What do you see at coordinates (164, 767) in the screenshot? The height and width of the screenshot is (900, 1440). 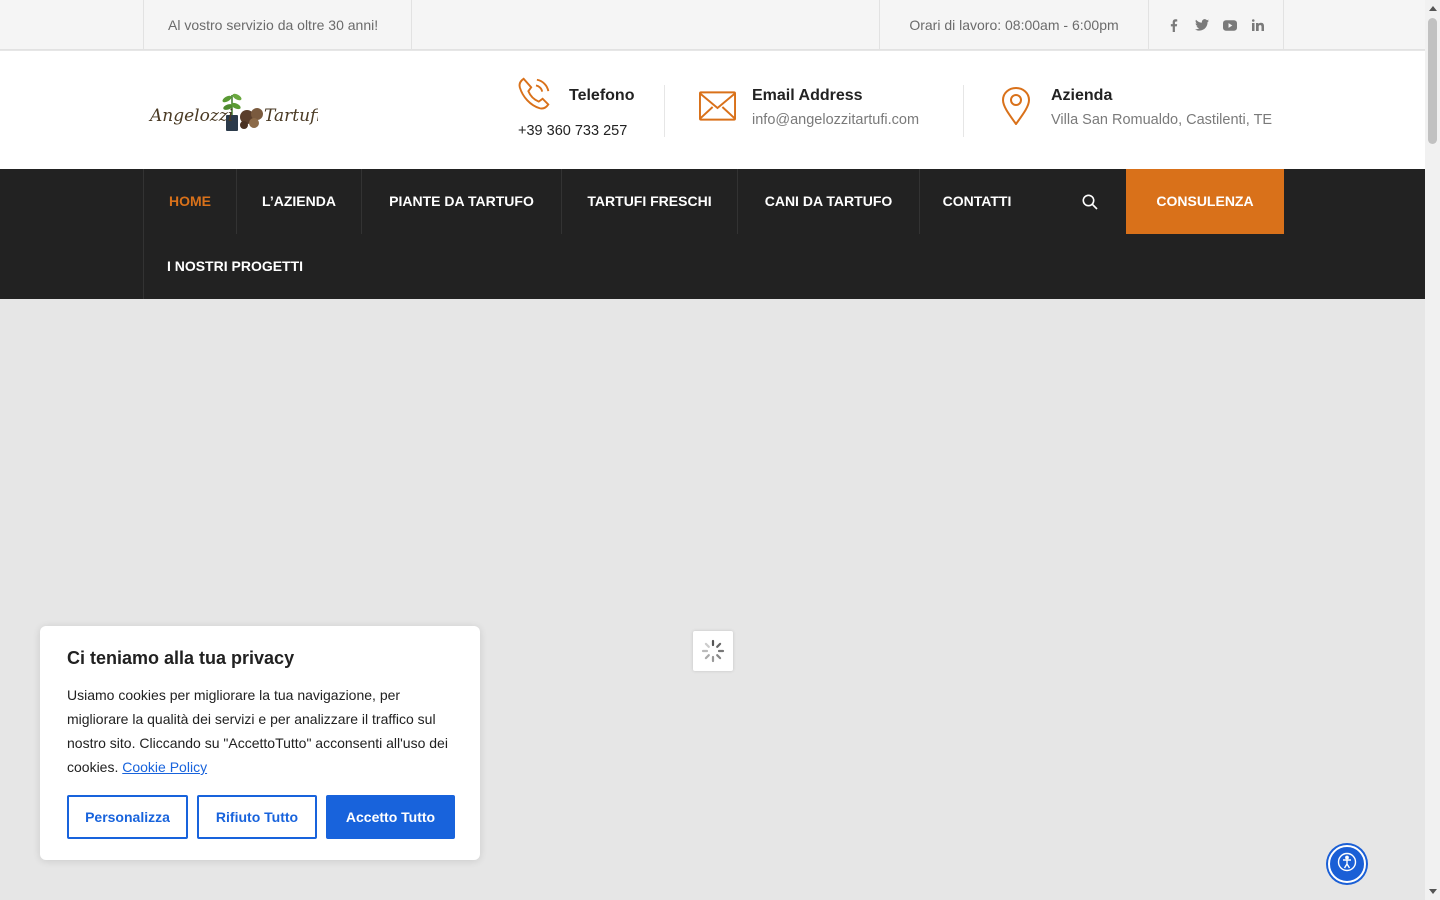 I see `cookie-policy-link: Cookie Policy` at bounding box center [164, 767].